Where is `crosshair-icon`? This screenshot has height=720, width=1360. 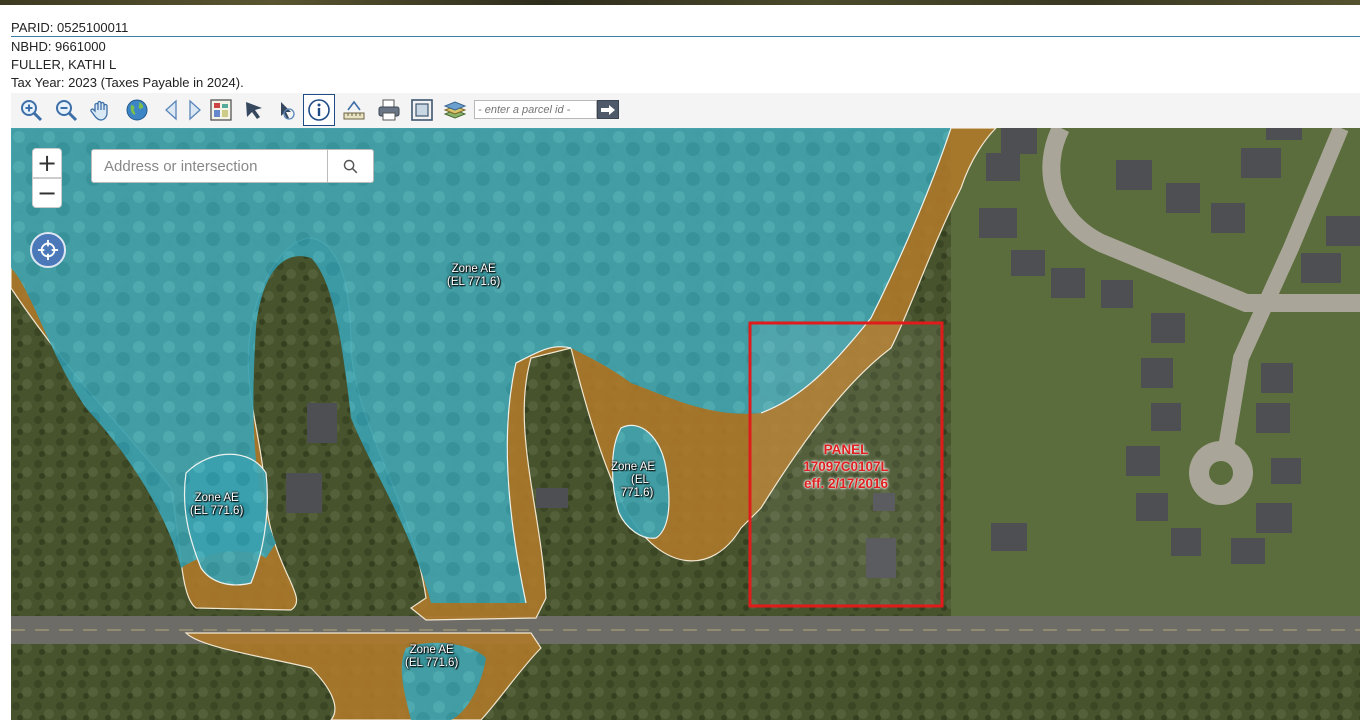 crosshair-icon is located at coordinates (48, 250).